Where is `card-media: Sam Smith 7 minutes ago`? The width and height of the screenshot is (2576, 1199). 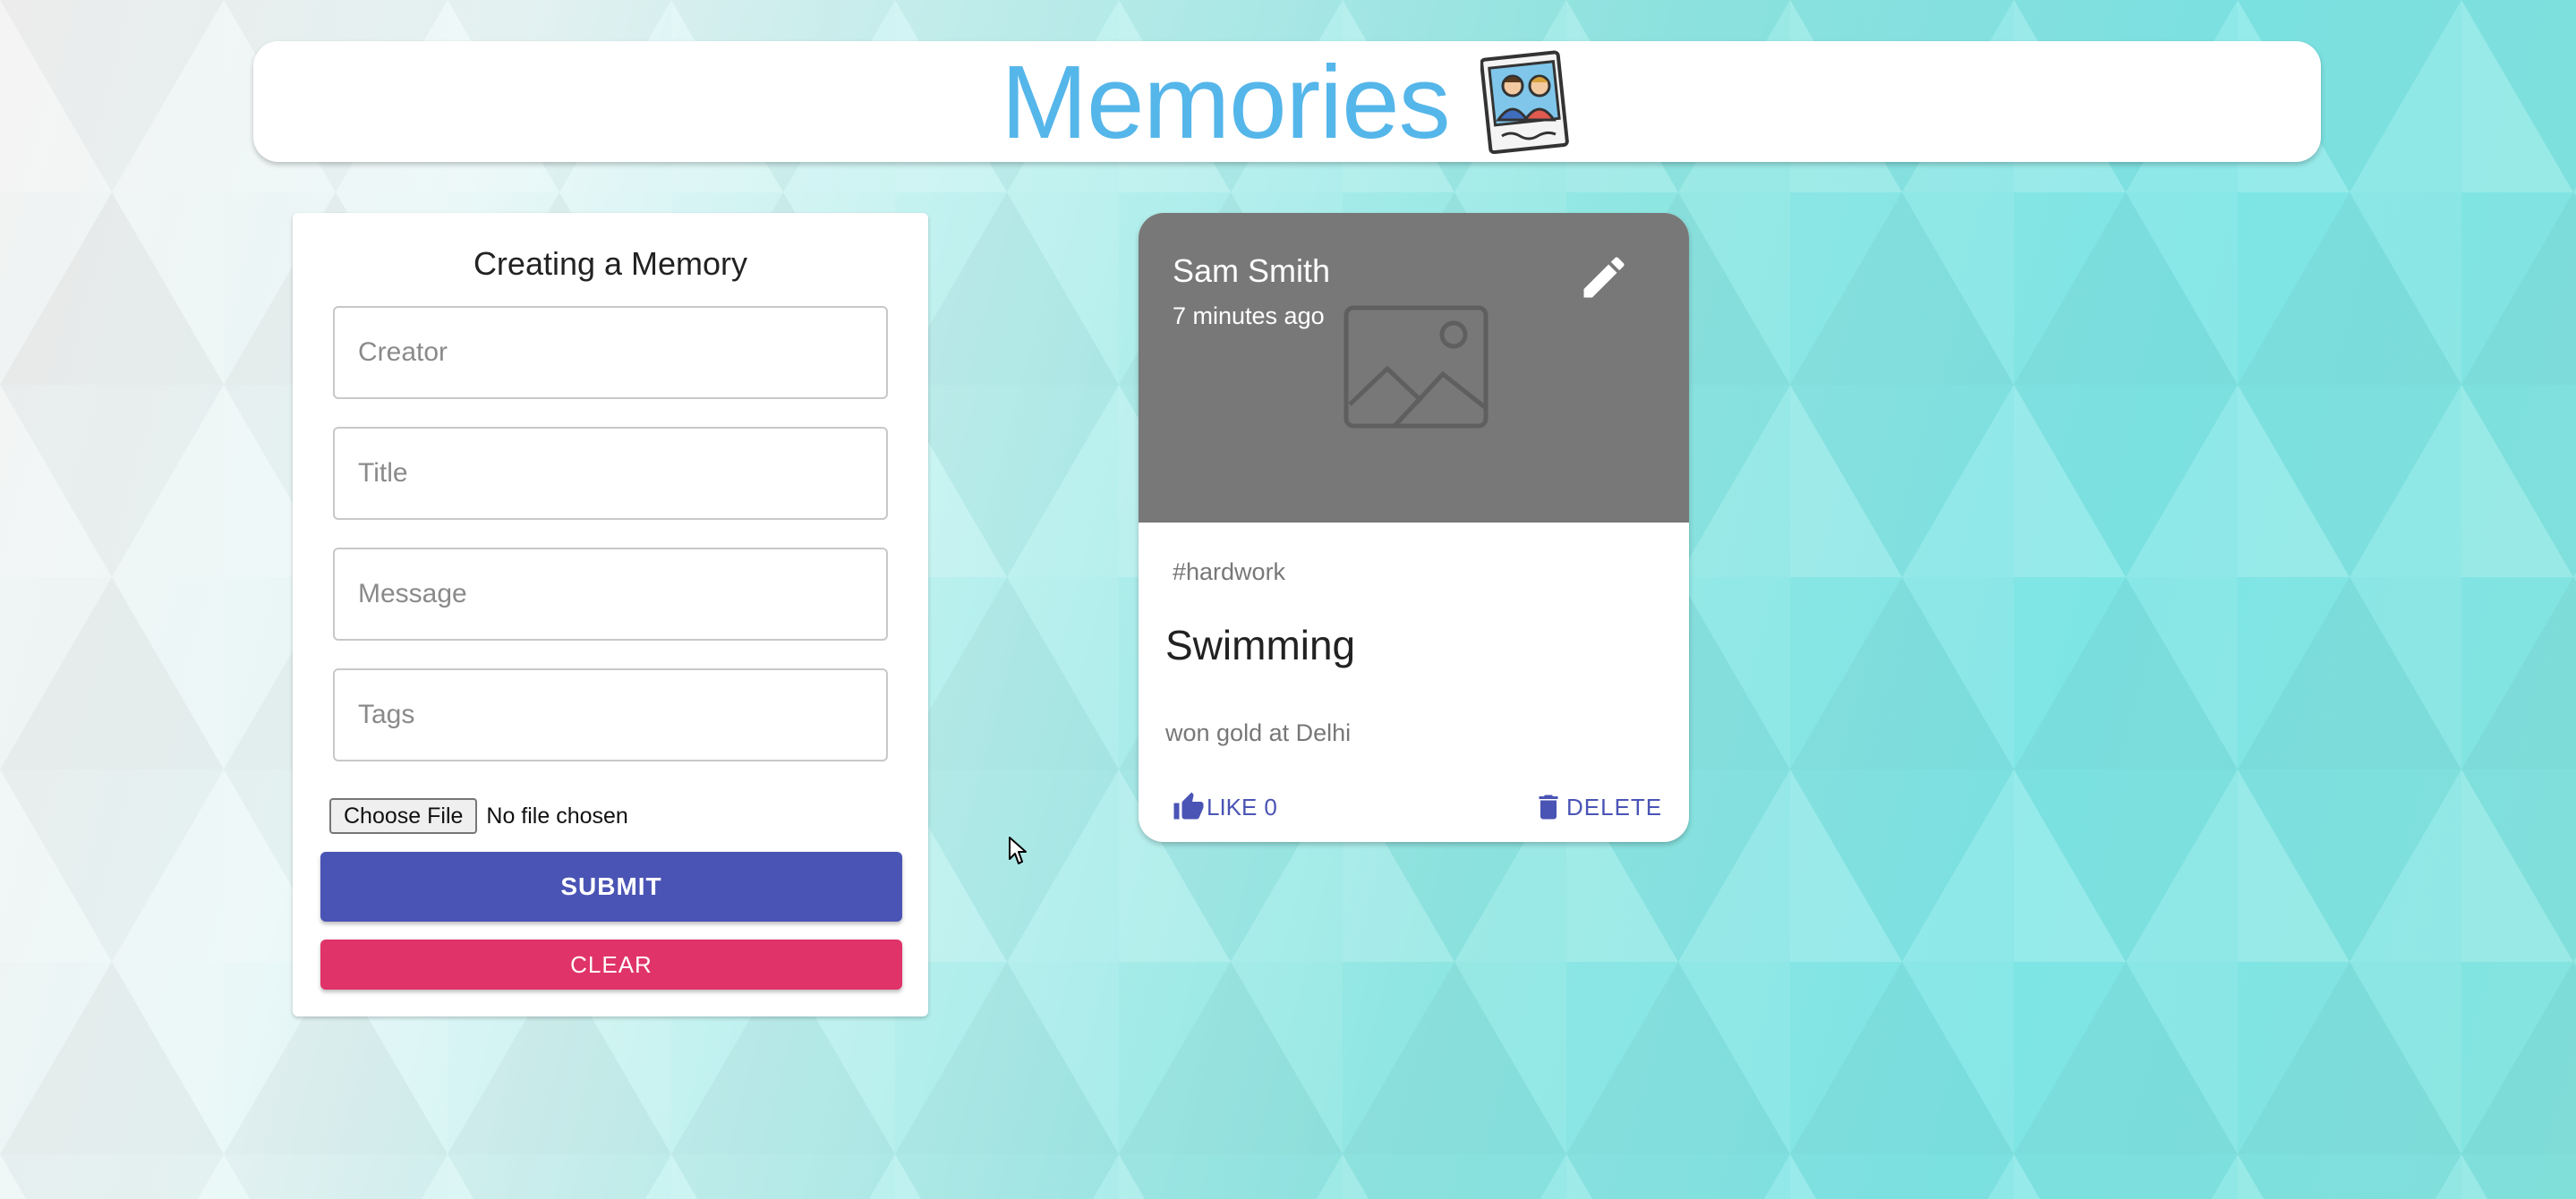 card-media: Sam Smith 7 minutes ago is located at coordinates (1414, 368).